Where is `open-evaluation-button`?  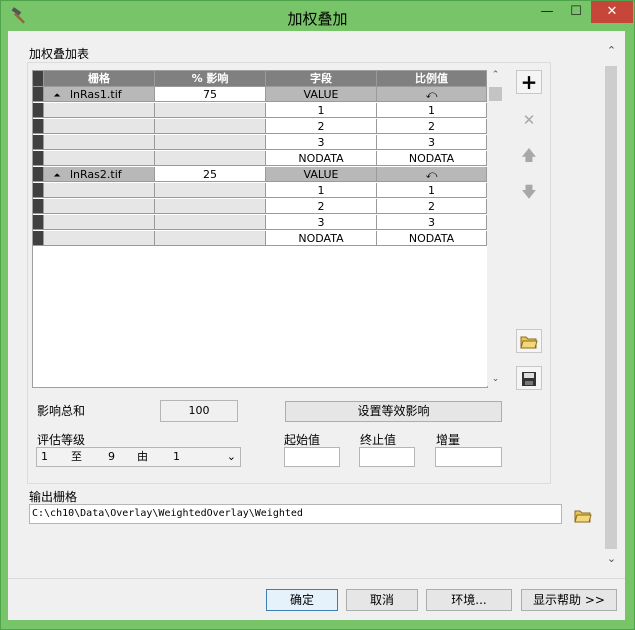 open-evaluation-button is located at coordinates (529, 341).